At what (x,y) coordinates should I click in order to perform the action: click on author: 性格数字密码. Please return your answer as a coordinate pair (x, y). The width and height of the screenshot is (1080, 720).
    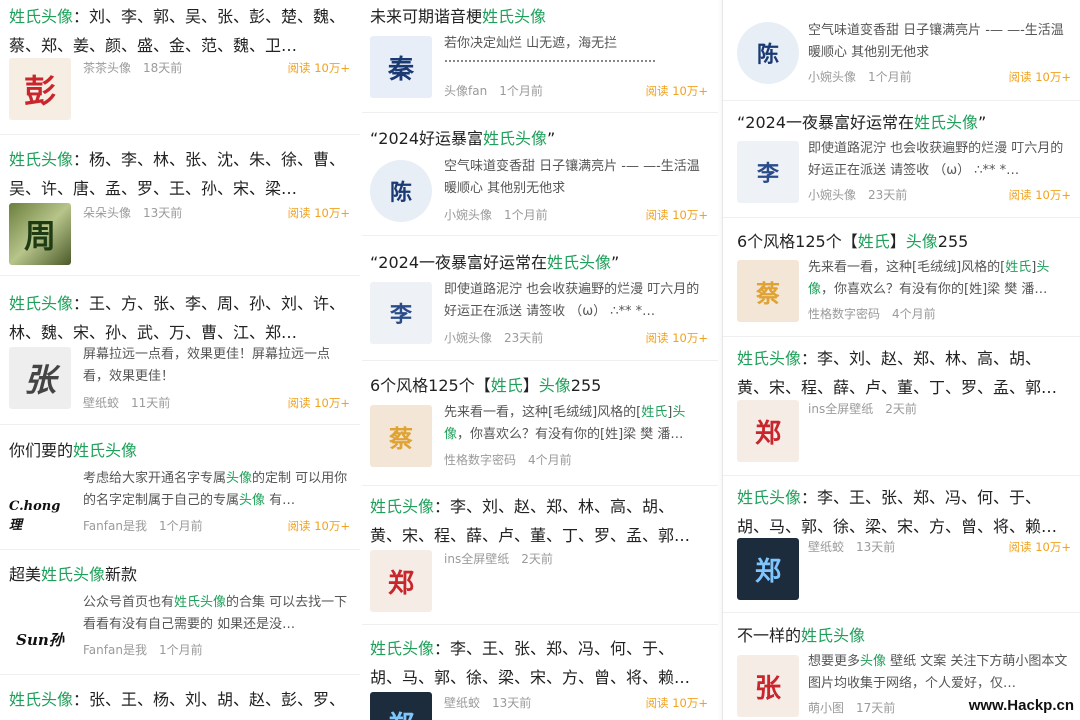
    Looking at the image, I should click on (480, 460).